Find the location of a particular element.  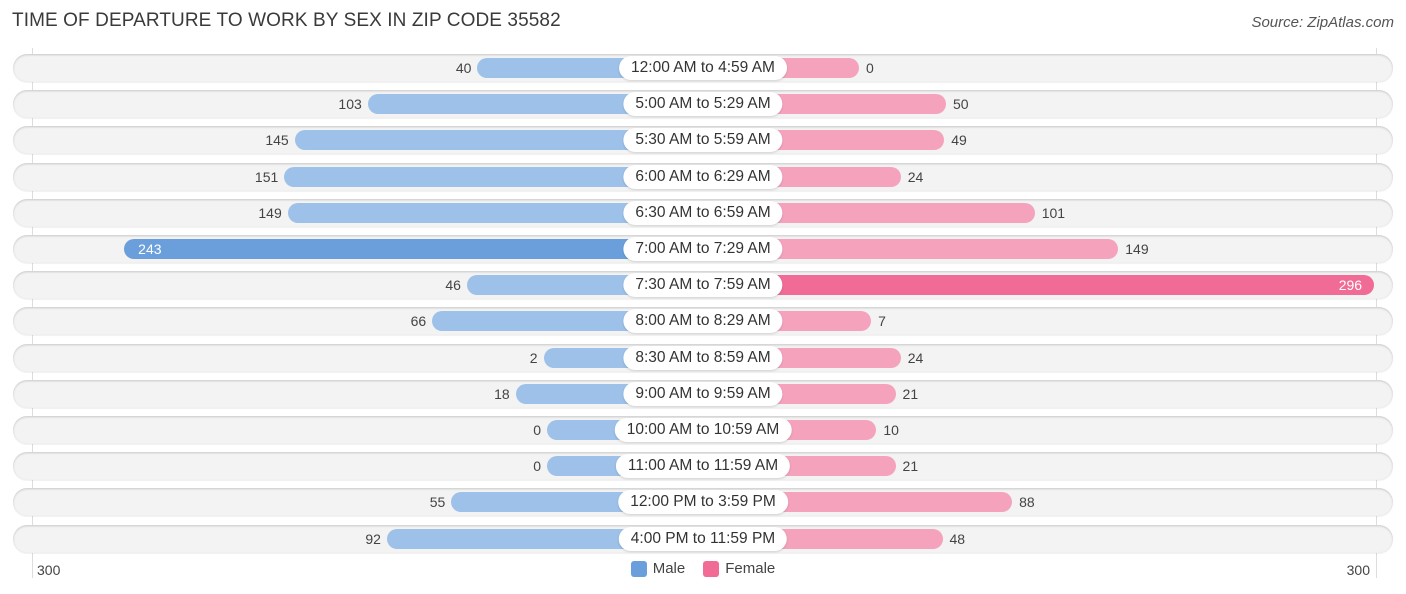

value-label-male: 46 is located at coordinates (453, 285).